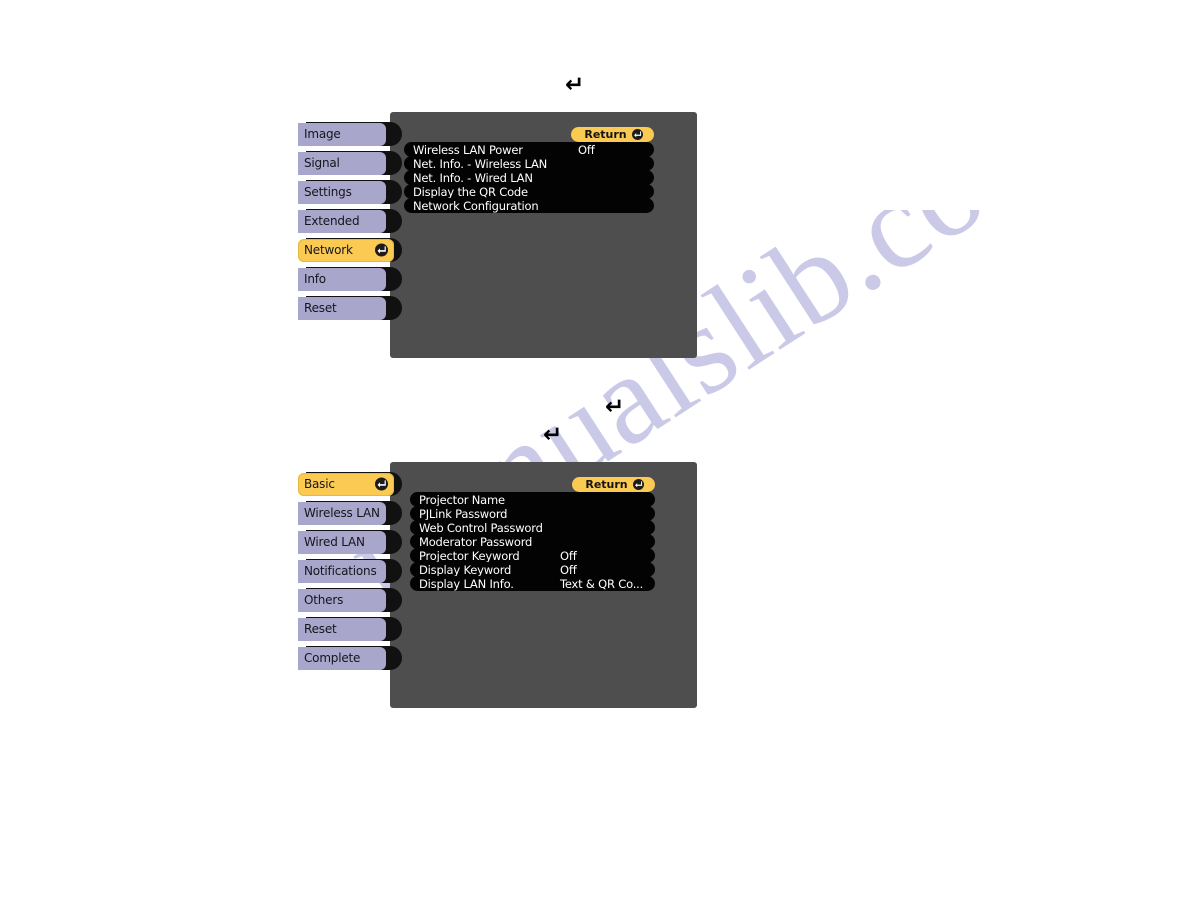 The image size is (1188, 918). What do you see at coordinates (469, 555) in the screenshot?
I see `menu-row-label: Projector Keyword` at bounding box center [469, 555].